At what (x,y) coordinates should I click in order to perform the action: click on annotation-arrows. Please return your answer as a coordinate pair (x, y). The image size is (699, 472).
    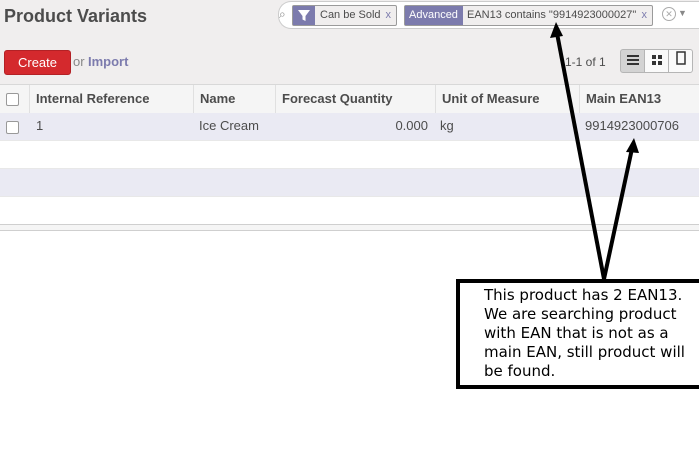
    Looking at the image, I should click on (594, 151).